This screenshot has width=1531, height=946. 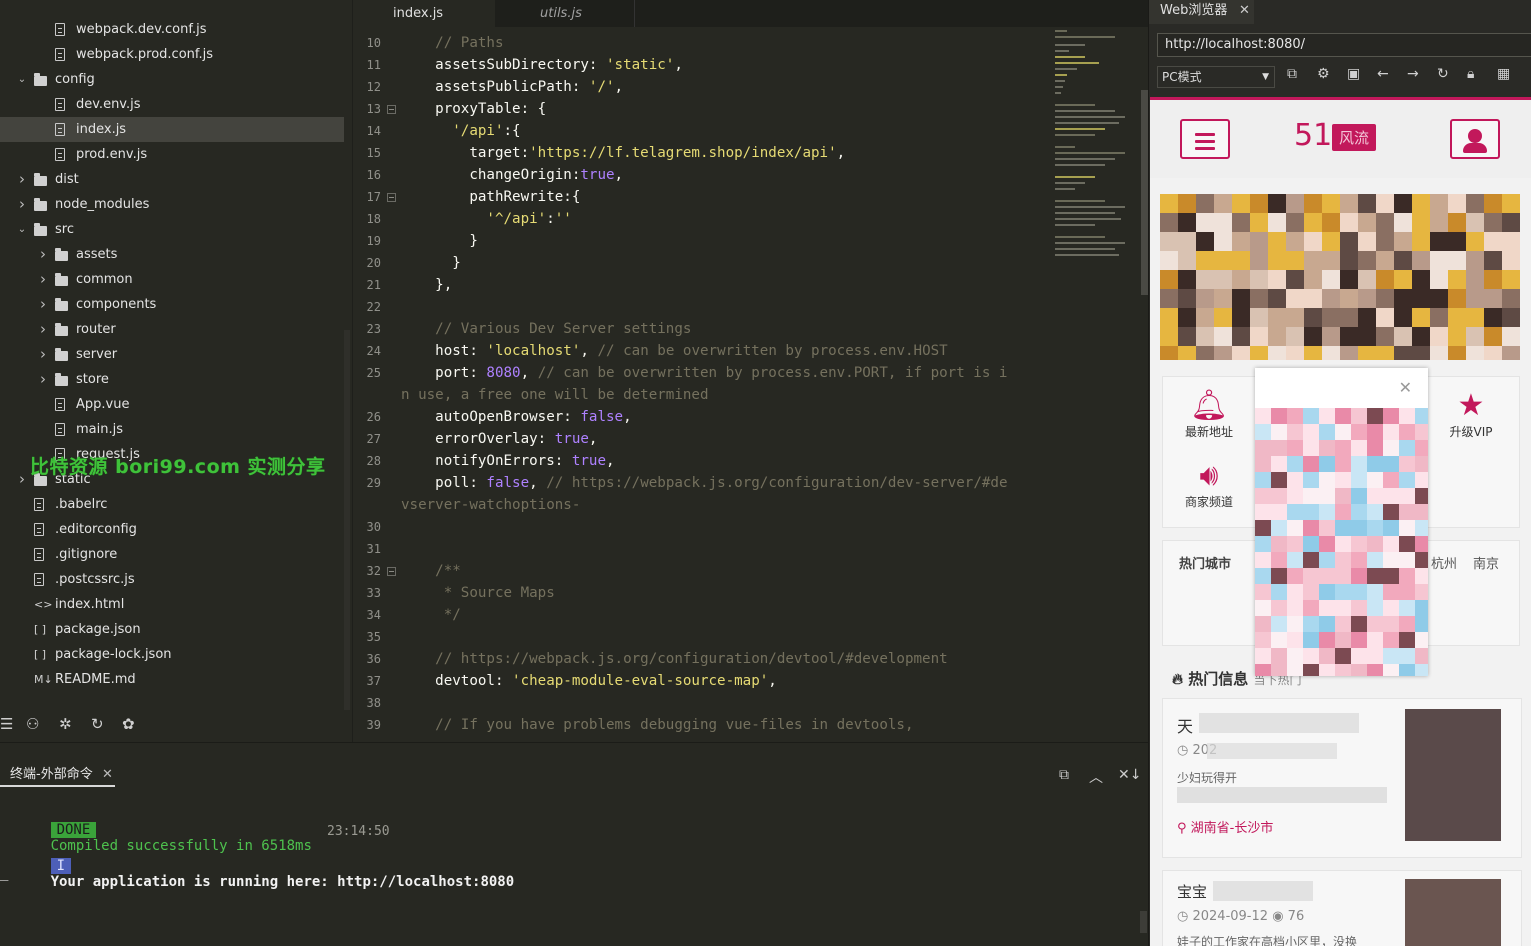 I want to click on code-line: 18 '^/api':'', so click(x=703, y=219).